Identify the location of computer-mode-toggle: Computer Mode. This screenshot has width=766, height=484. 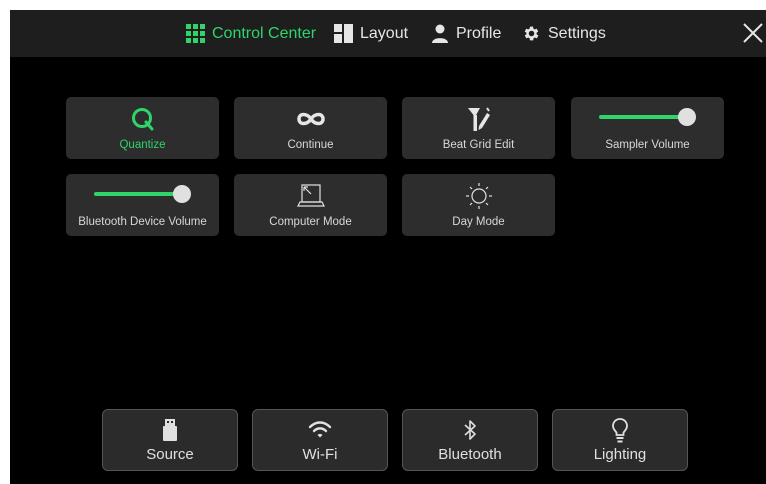
(310, 205).